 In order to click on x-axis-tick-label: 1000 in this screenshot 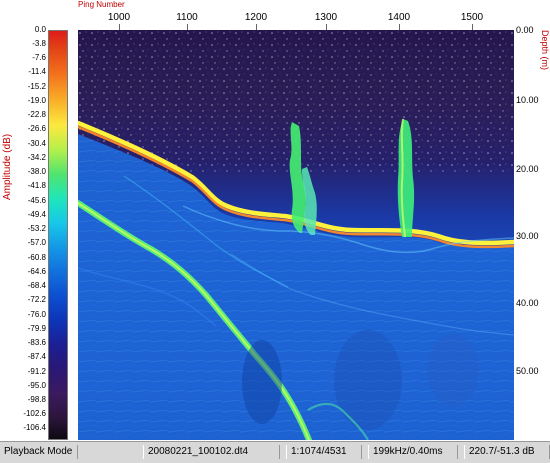, I will do `click(119, 17)`.